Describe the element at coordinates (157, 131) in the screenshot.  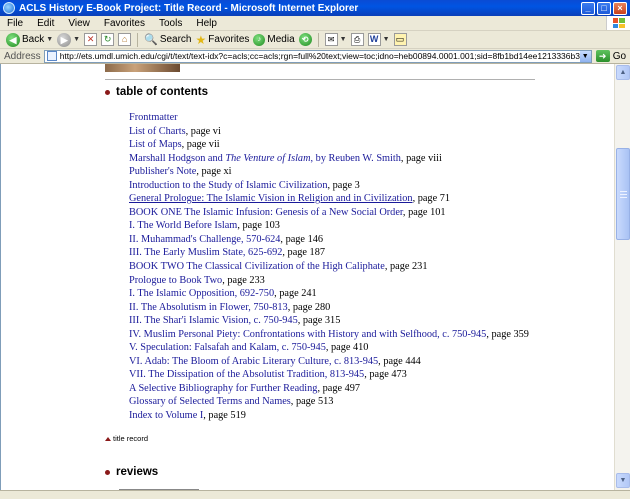
I see `toc-link: List of Charts` at that location.